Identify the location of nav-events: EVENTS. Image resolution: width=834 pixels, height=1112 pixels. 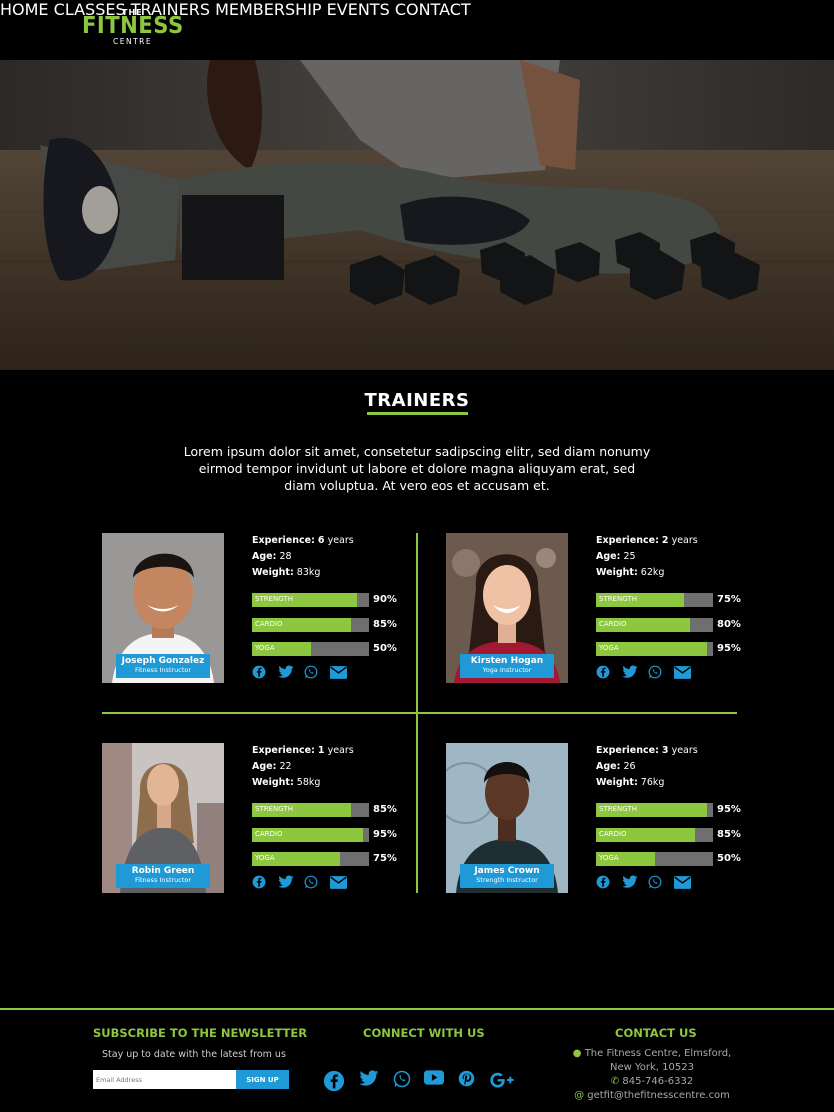
(358, 9).